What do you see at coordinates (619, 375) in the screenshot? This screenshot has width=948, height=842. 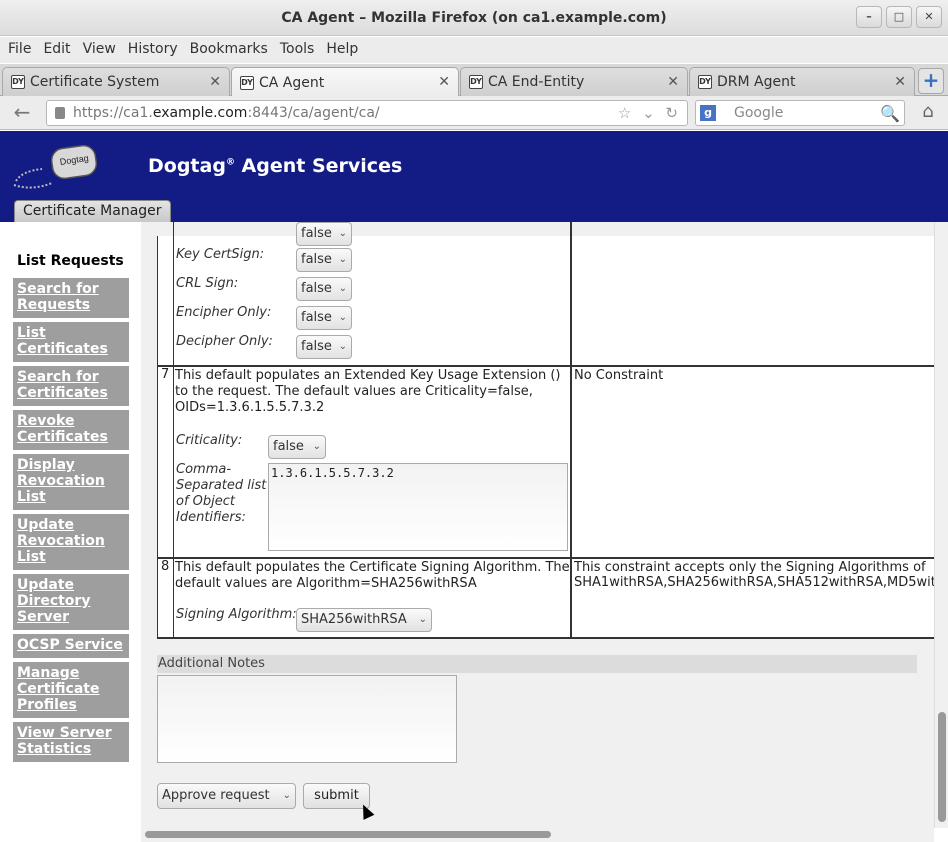 I see `constraint-cell: No Constraint` at bounding box center [619, 375].